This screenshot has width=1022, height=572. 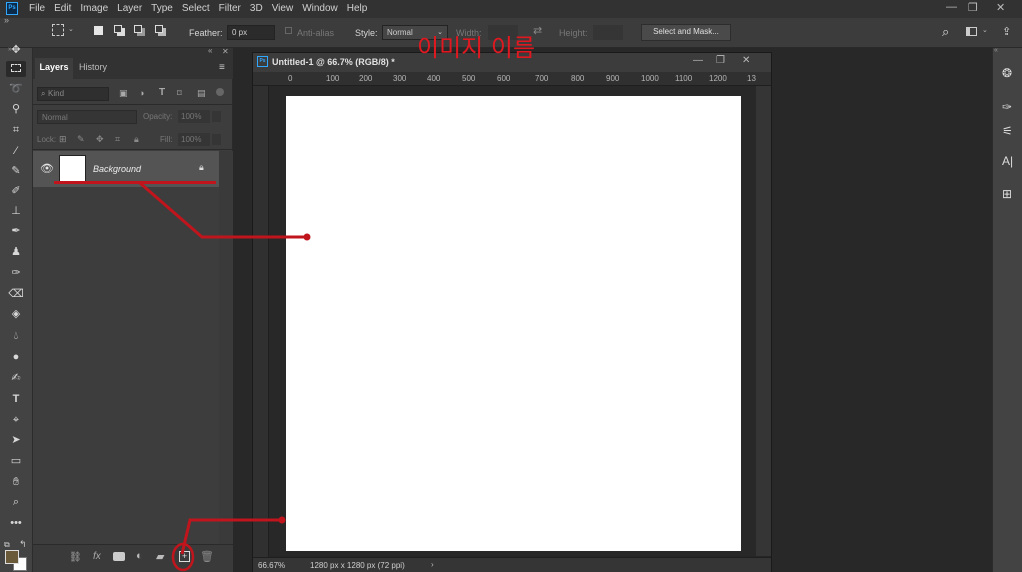 What do you see at coordinates (402, 227) in the screenshot?
I see `annotation-background-title: 기본 백그라운드` at bounding box center [402, 227].